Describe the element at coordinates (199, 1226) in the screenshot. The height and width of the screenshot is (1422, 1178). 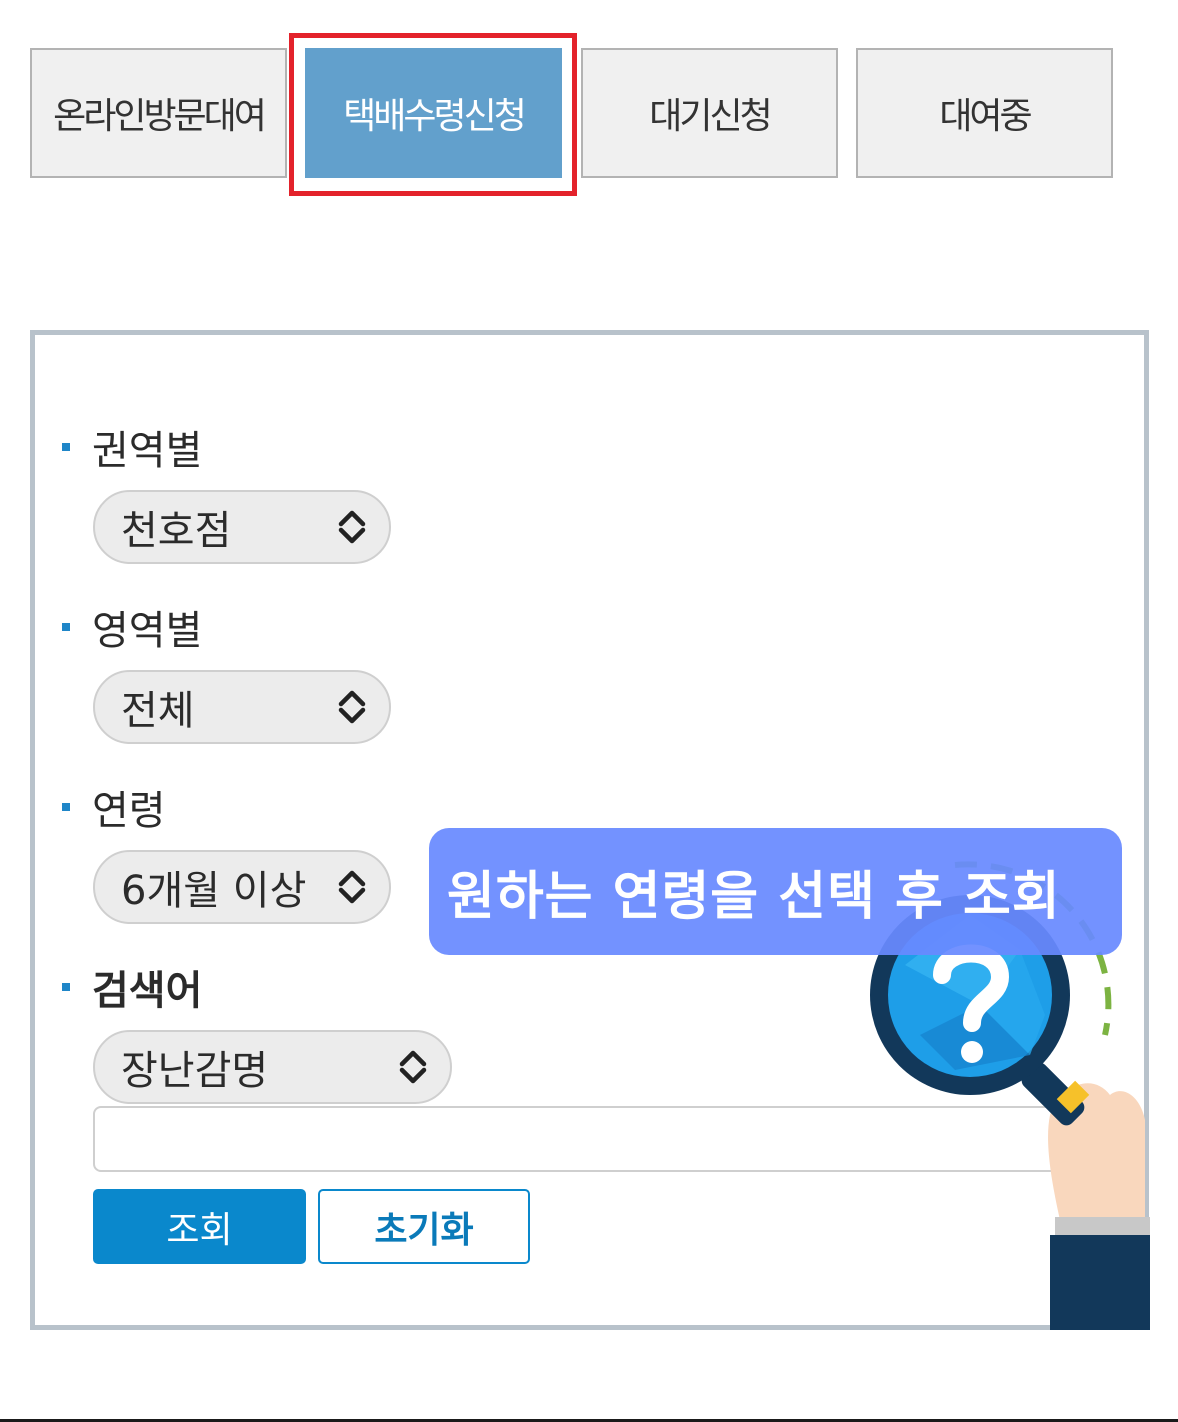
I see `search-button: 조회` at that location.